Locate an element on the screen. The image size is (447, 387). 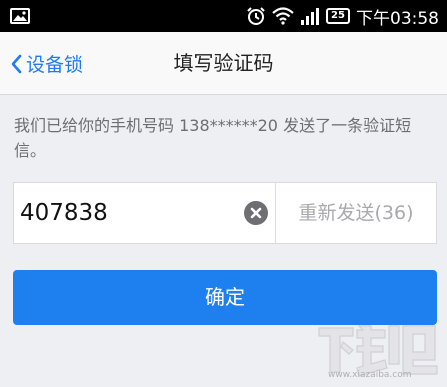
status-time: 下午03:58 is located at coordinates (397, 18).